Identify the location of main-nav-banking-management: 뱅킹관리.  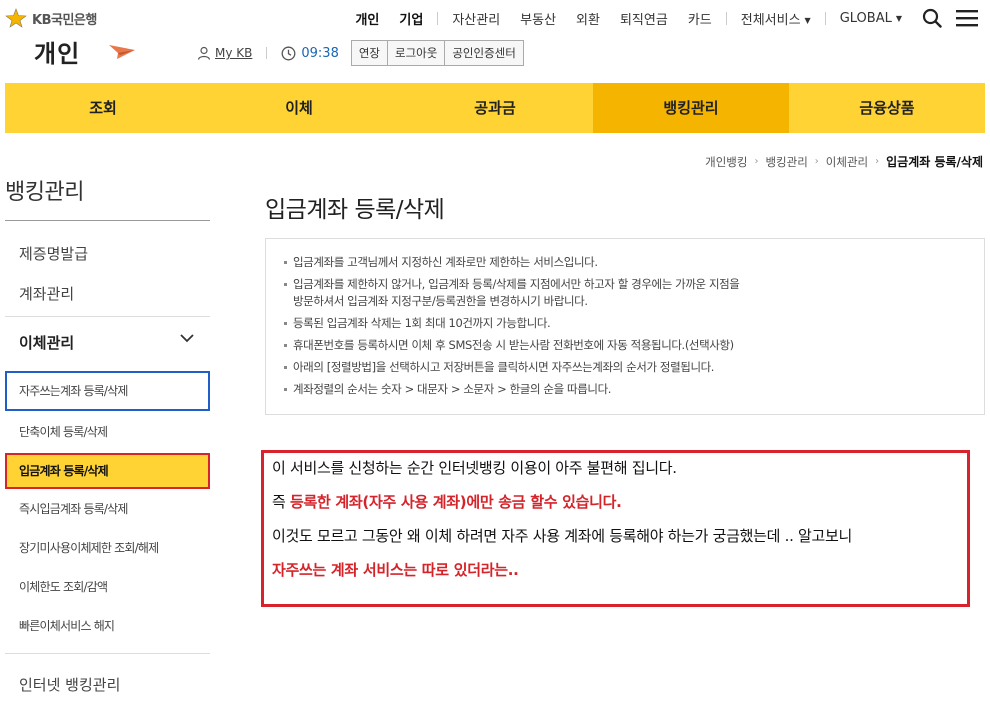
(691, 108).